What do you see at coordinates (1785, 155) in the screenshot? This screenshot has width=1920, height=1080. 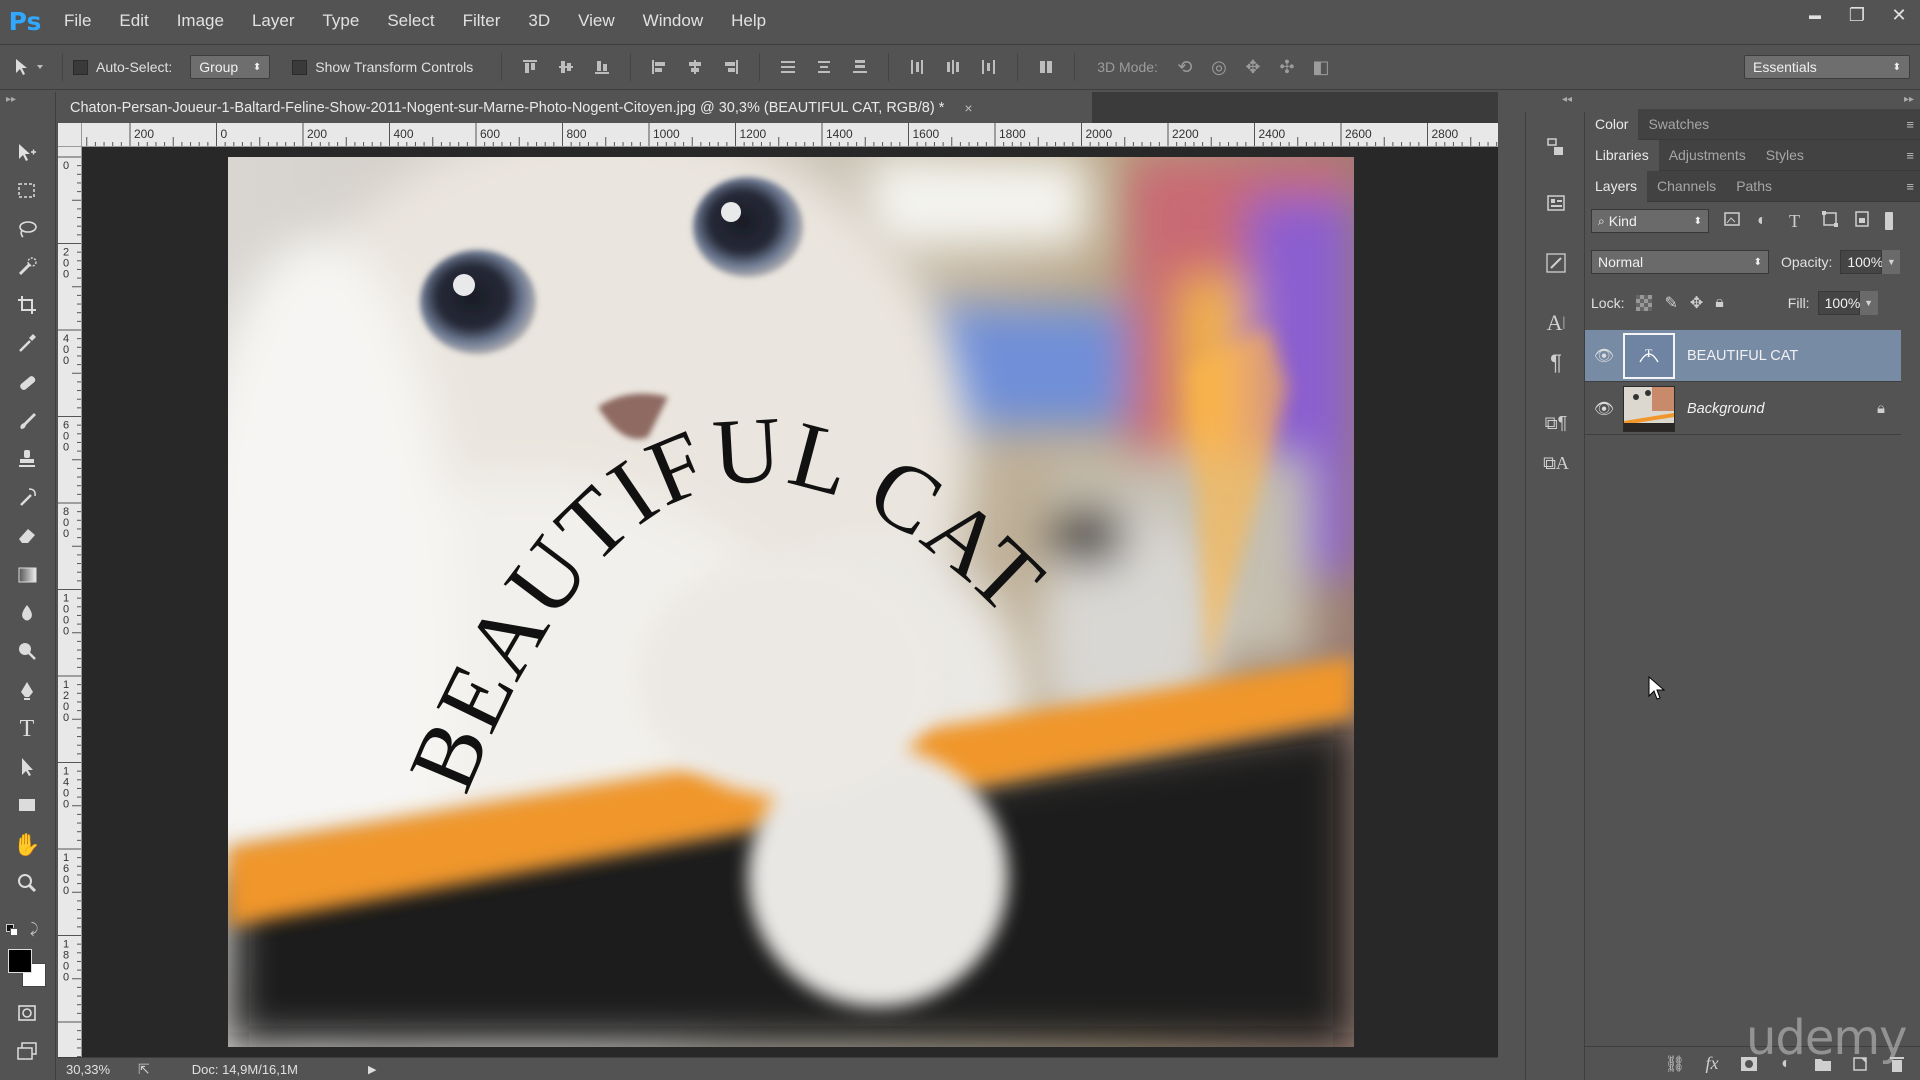 I see `tab-styles: Styles` at bounding box center [1785, 155].